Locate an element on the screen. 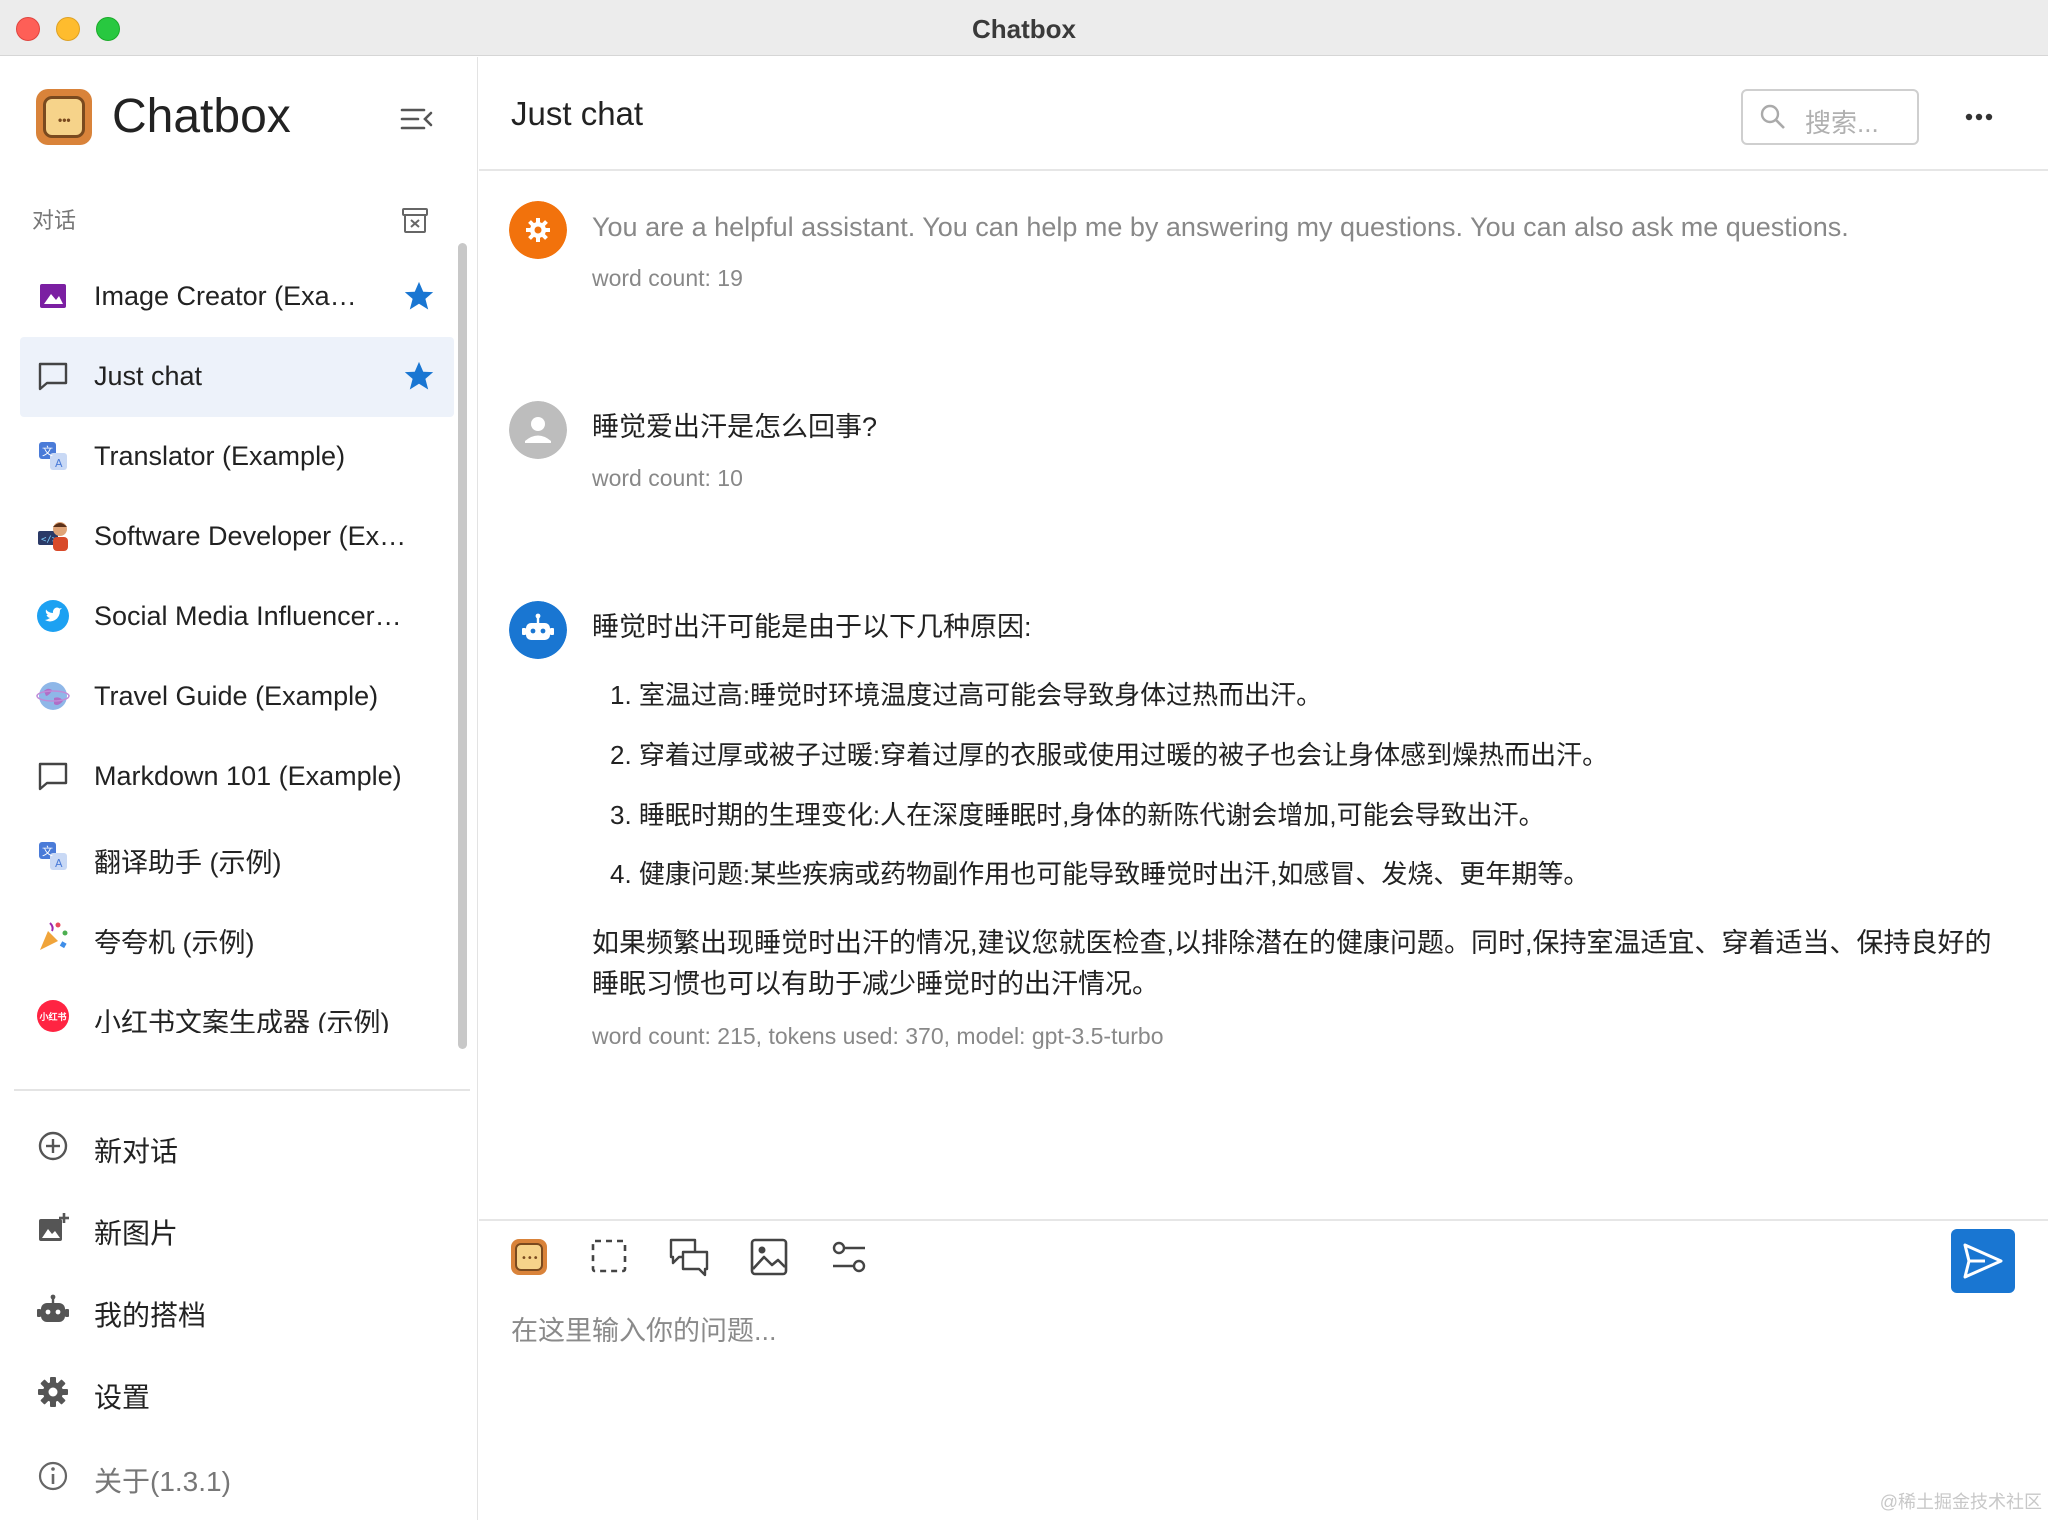  system-avatar-gear-icon is located at coordinates (538, 230).